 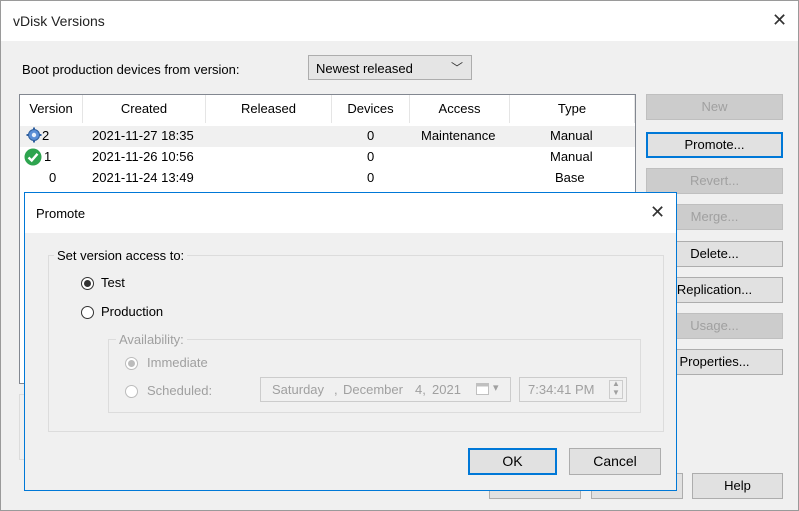 What do you see at coordinates (570, 177) in the screenshot?
I see `type-cell: Base` at bounding box center [570, 177].